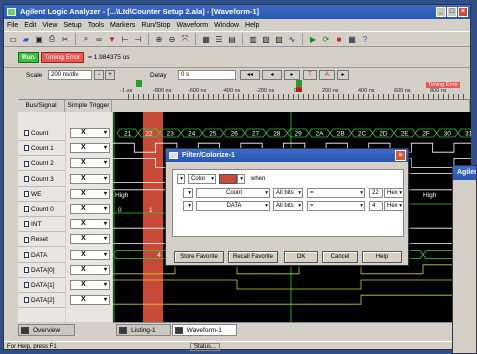 Image resolution: width=477 pixels, height=354 pixels. What do you see at coordinates (41, 209) in the screenshot?
I see `signal-row: Count 0` at bounding box center [41, 209].